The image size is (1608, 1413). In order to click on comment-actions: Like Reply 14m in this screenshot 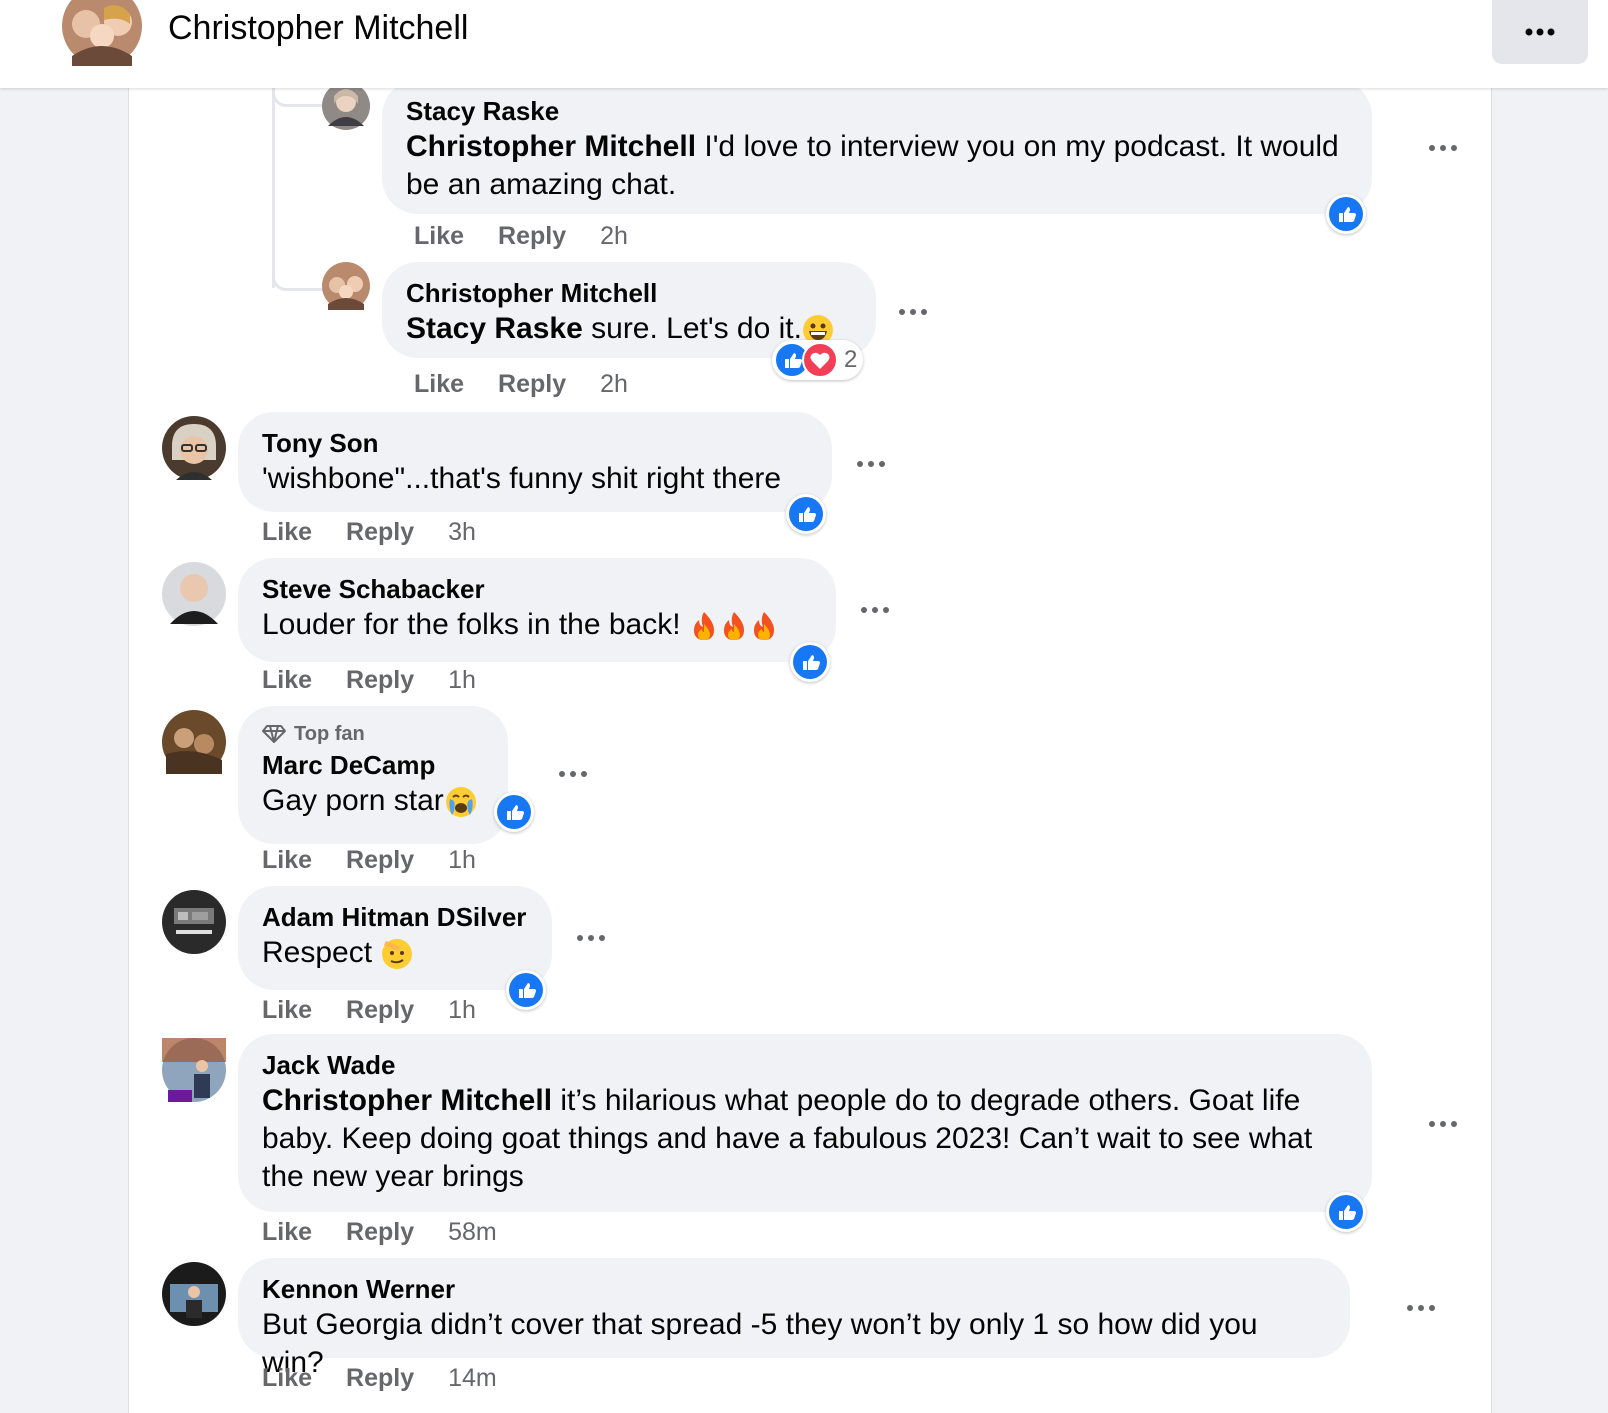, I will do `click(379, 1378)`.